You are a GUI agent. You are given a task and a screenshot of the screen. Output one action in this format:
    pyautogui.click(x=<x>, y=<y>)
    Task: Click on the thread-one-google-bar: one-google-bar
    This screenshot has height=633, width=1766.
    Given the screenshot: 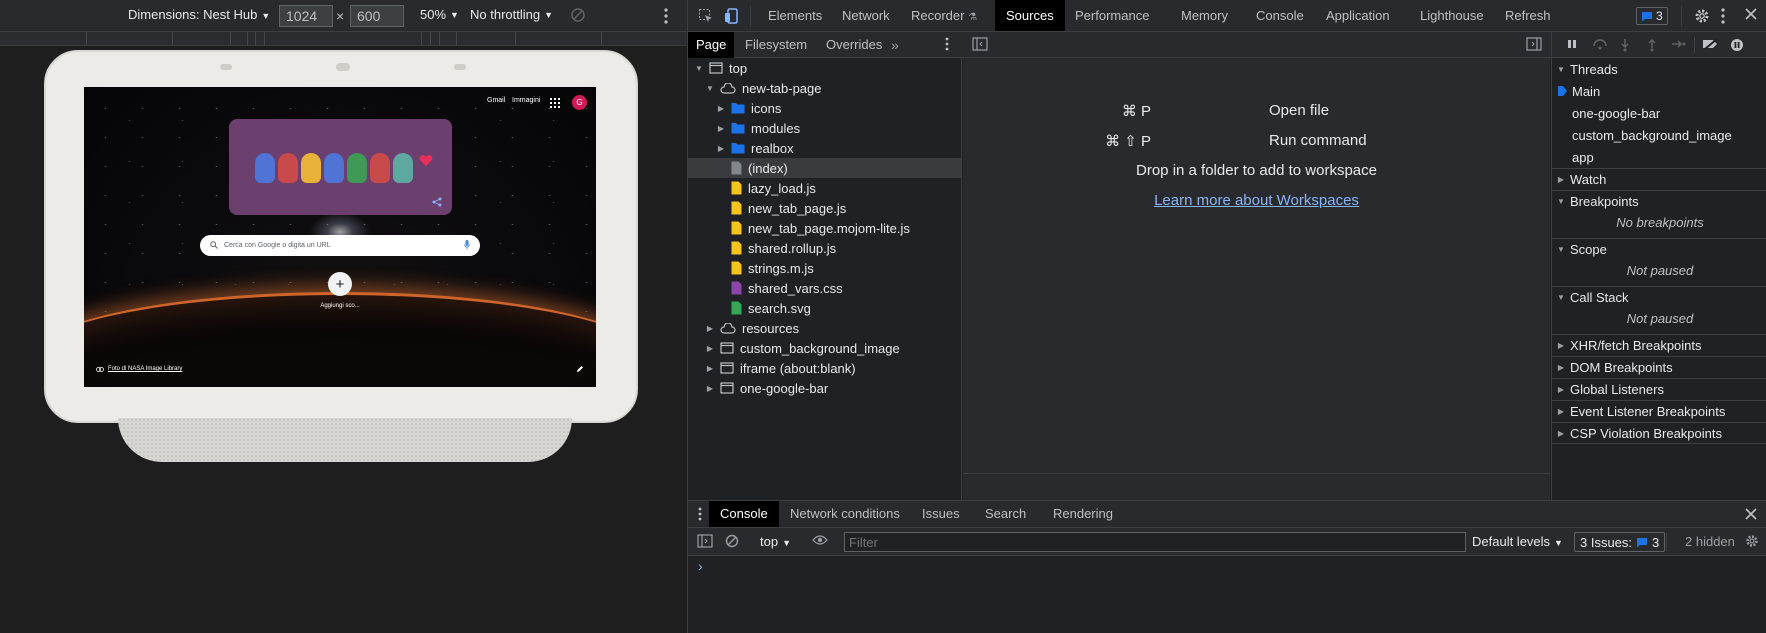 What is the action you would take?
    pyautogui.click(x=1659, y=113)
    